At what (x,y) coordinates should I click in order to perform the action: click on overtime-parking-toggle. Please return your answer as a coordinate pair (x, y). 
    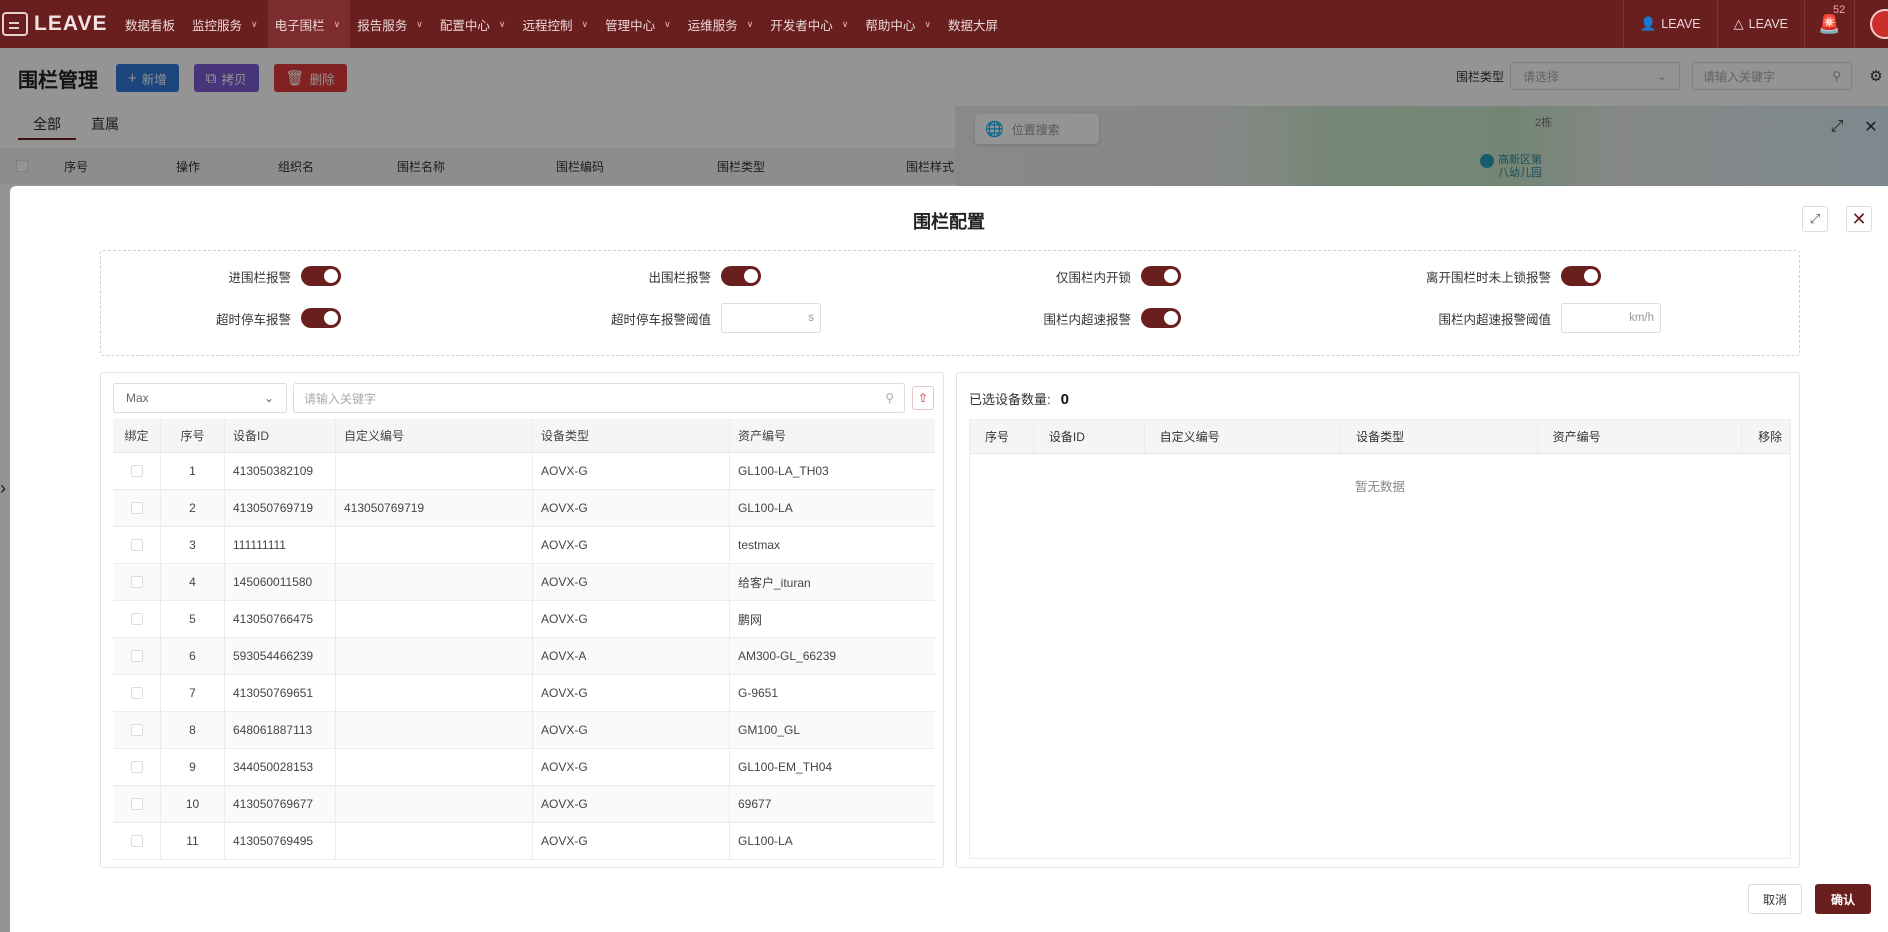
    Looking at the image, I should click on (321, 318).